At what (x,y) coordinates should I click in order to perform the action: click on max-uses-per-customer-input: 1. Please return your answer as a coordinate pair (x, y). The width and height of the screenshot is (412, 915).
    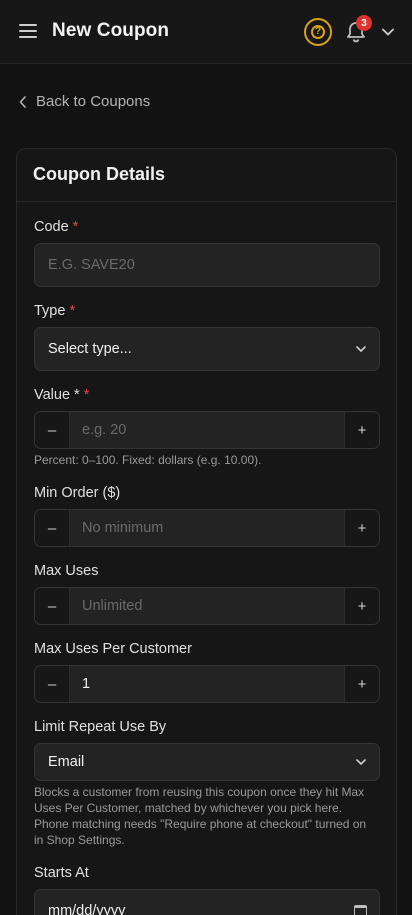
    Looking at the image, I should click on (207, 684).